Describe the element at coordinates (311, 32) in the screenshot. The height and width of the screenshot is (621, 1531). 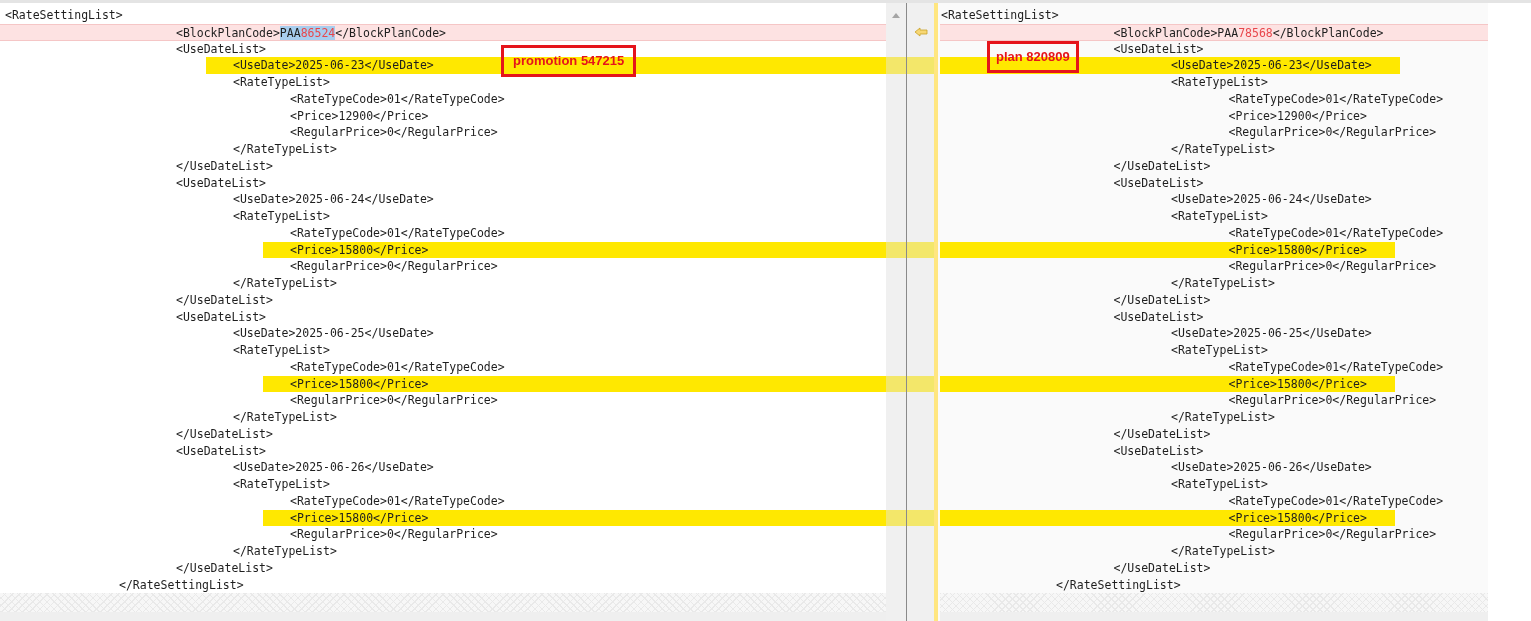
I see `code-line: <BlockPlanCode>PAA86524</BlockPlanCode>` at that location.